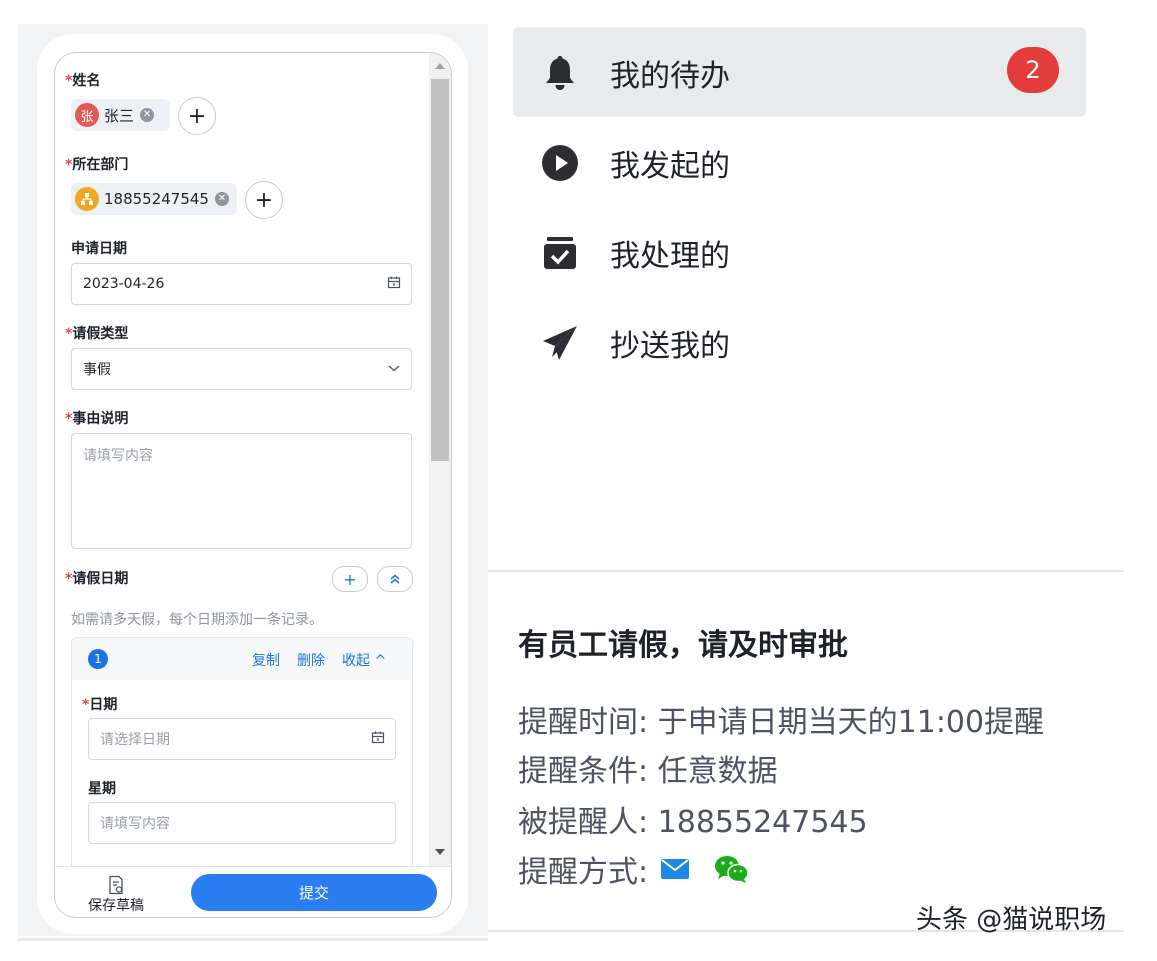  Describe the element at coordinates (98, 659) in the screenshot. I see `record-index: 1` at that location.